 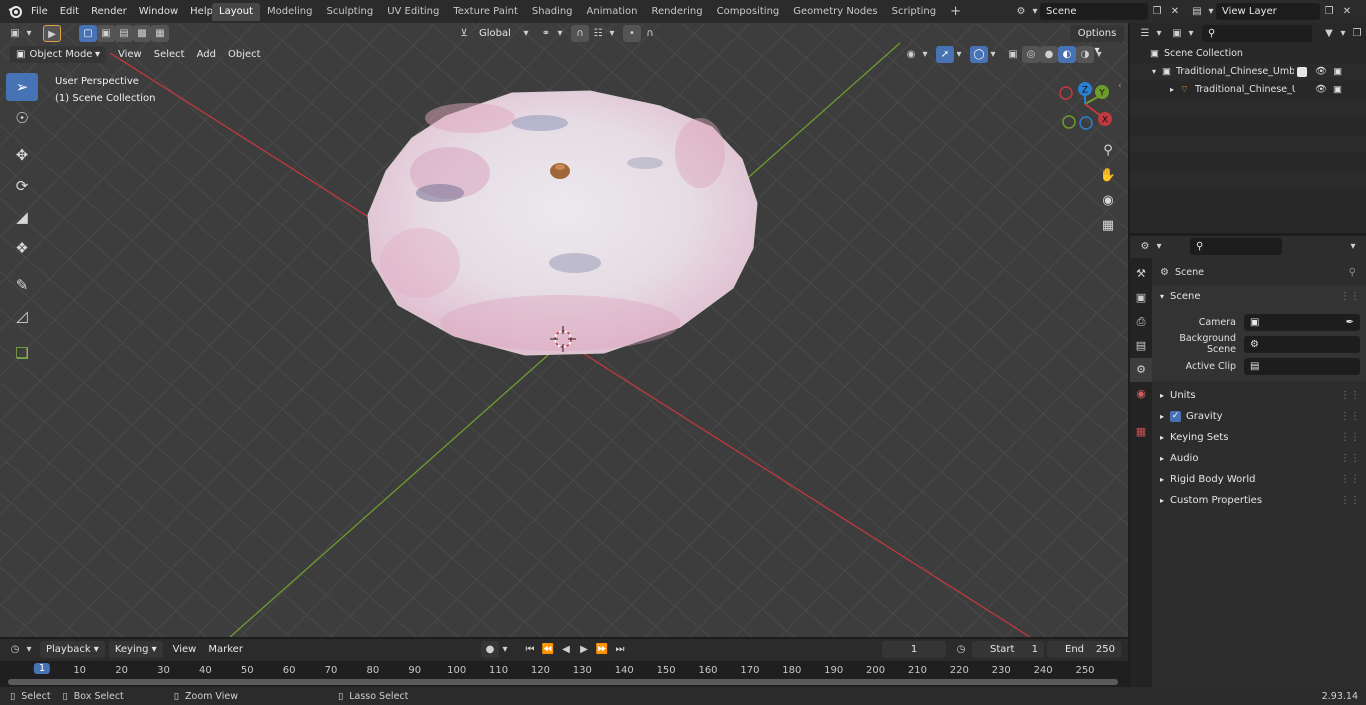 What do you see at coordinates (1157, 11) in the screenshot?
I see `new-scene-icon: ❐` at bounding box center [1157, 11].